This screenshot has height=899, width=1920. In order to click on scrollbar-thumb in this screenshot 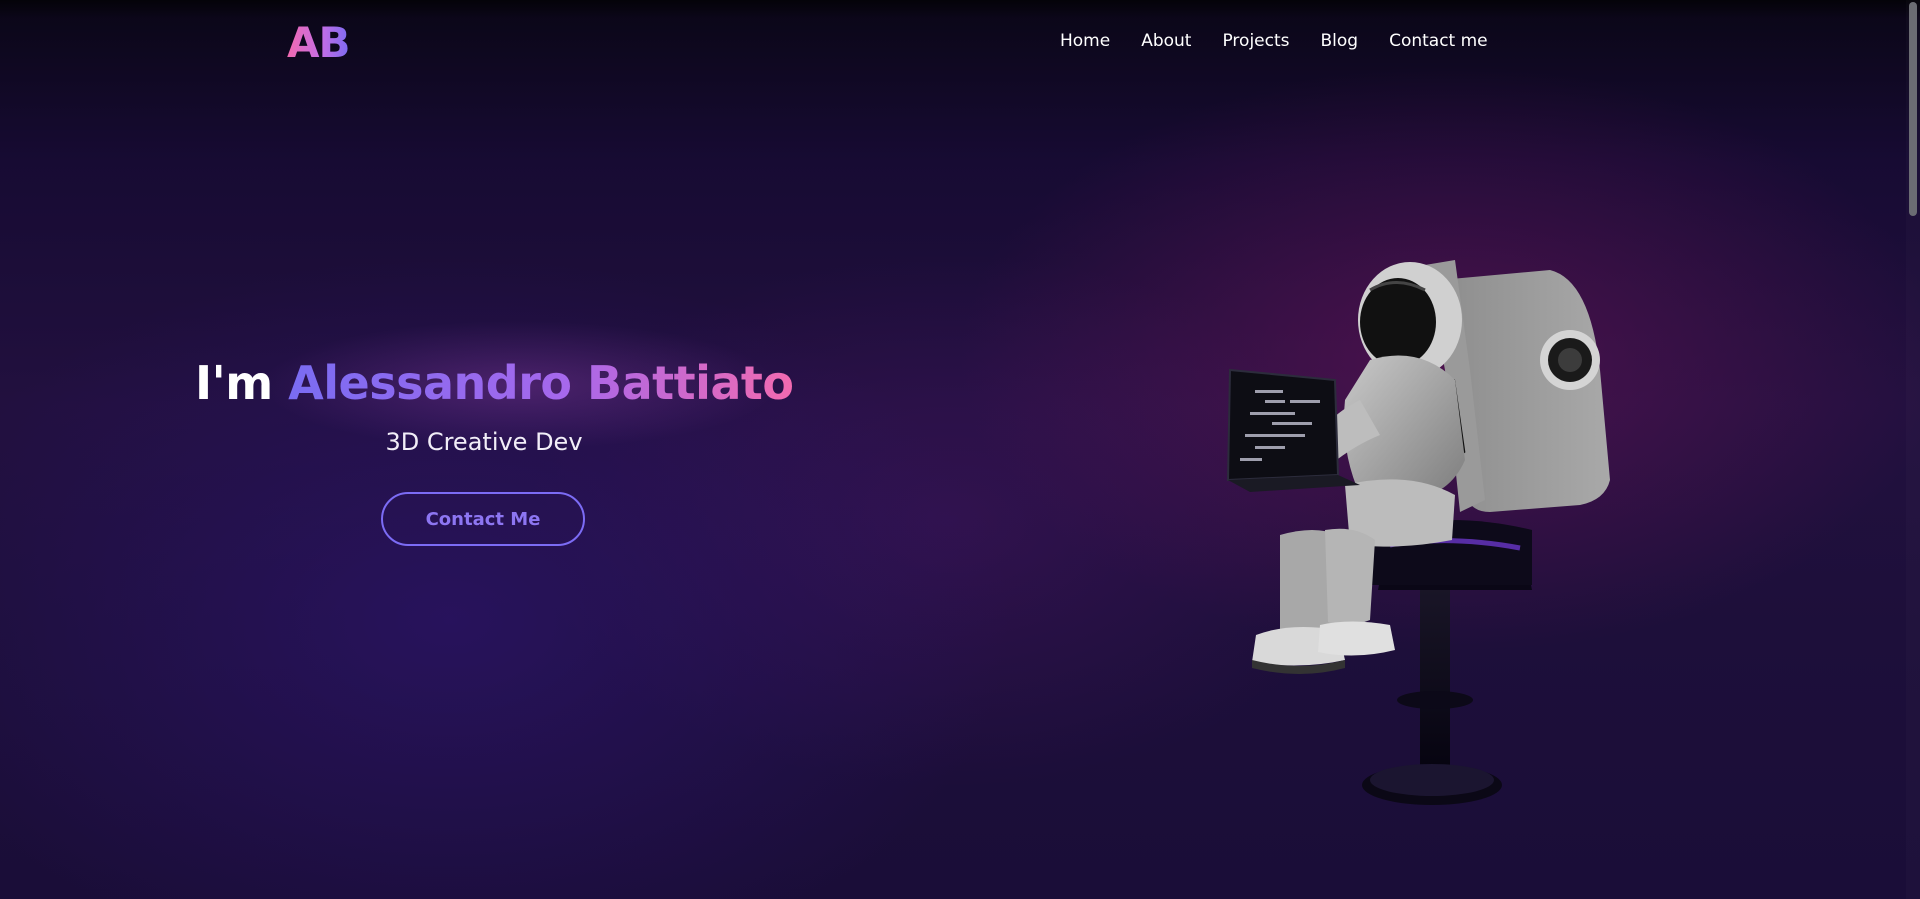, I will do `click(1913, 109)`.